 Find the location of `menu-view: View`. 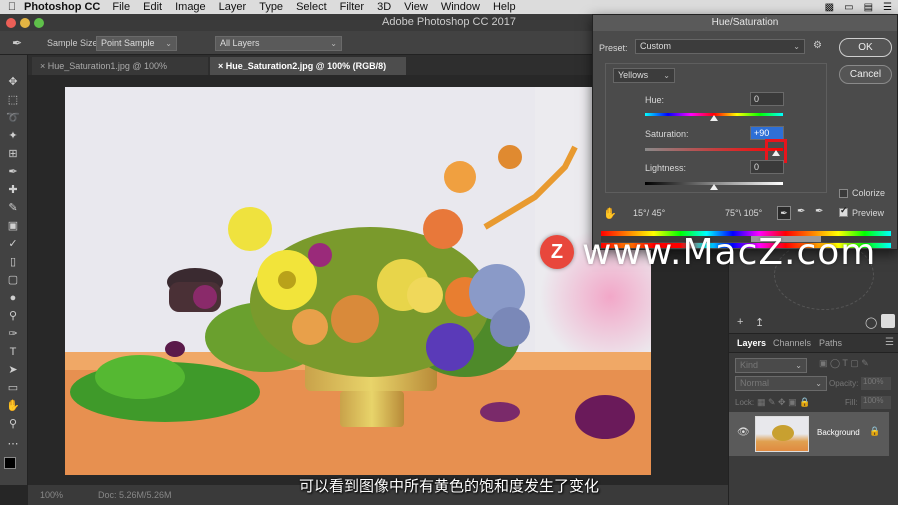

menu-view: View is located at coordinates (416, 7).